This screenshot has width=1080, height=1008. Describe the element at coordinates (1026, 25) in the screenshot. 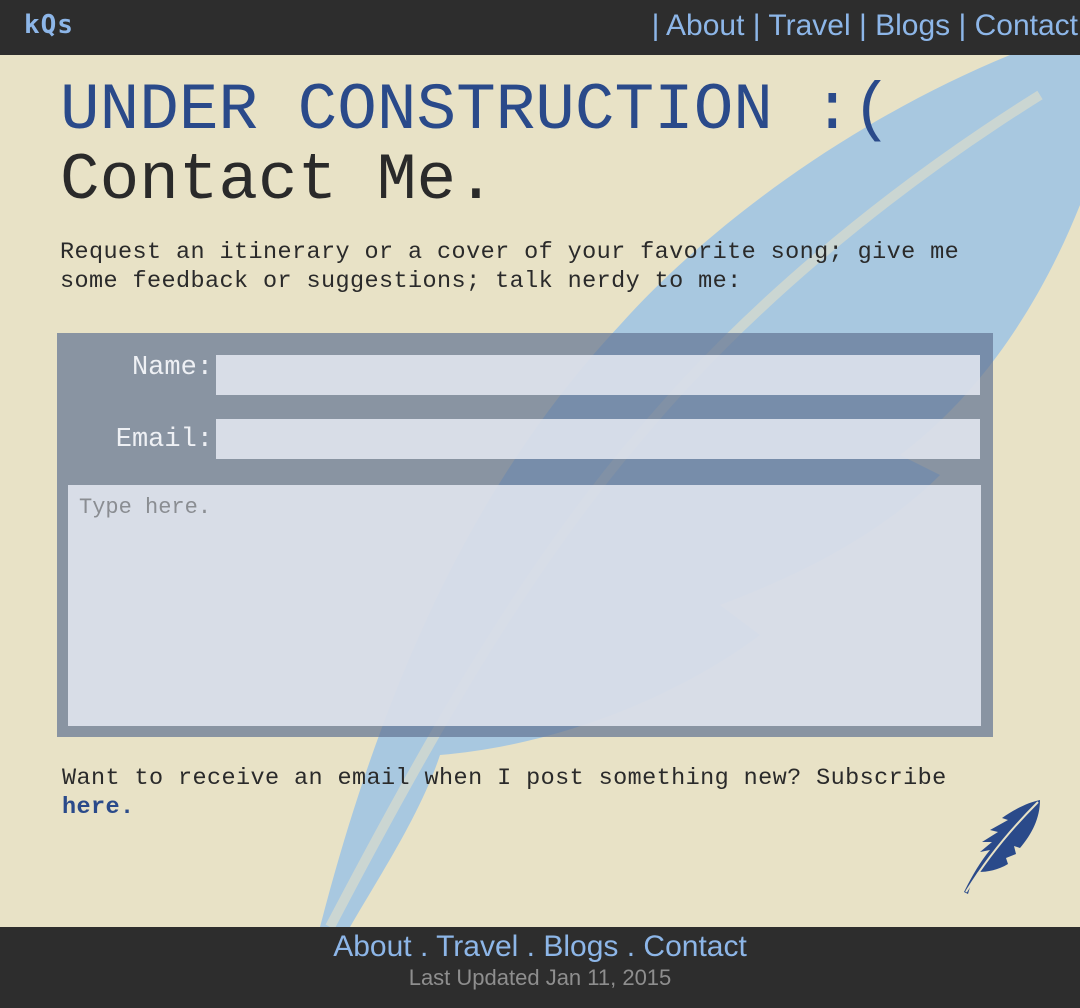

I see `nav-link-contact: Contact` at that location.